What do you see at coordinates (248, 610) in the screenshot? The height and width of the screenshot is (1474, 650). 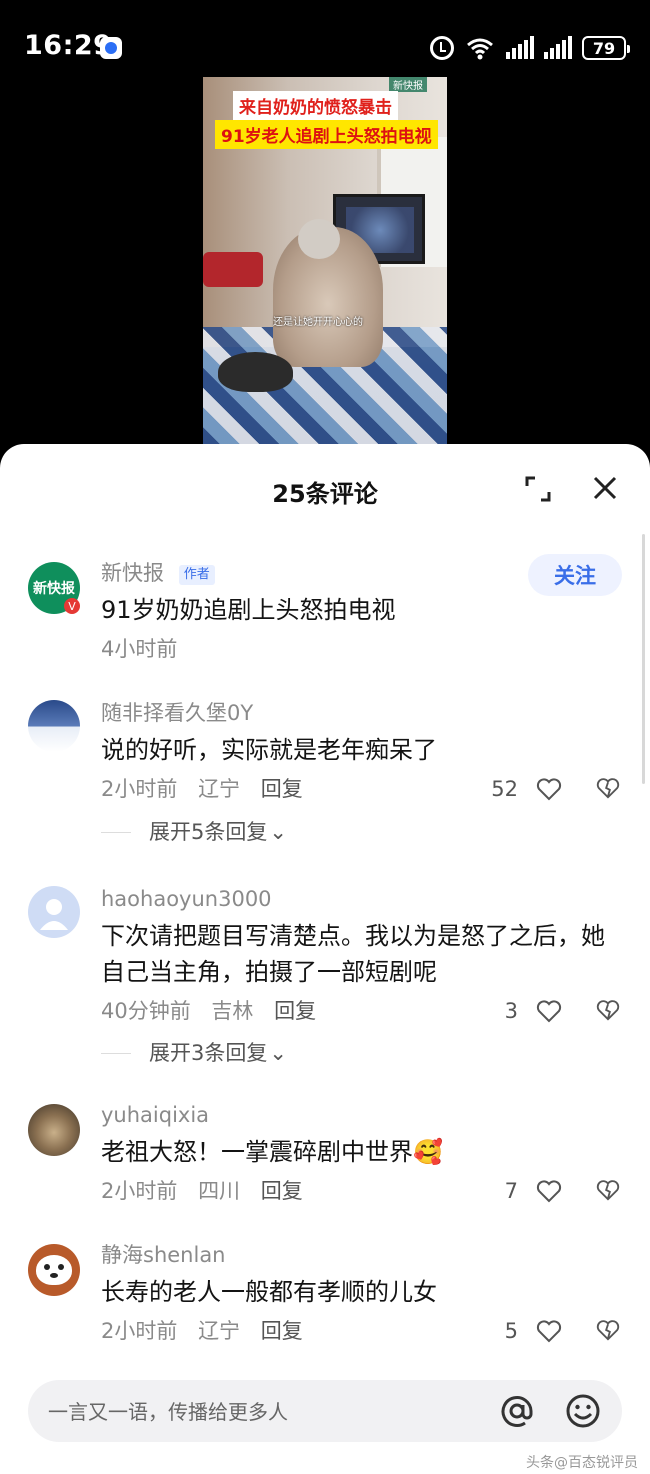 I see `comment-text: 91岁奶奶追剧上头怒拍电视` at bounding box center [248, 610].